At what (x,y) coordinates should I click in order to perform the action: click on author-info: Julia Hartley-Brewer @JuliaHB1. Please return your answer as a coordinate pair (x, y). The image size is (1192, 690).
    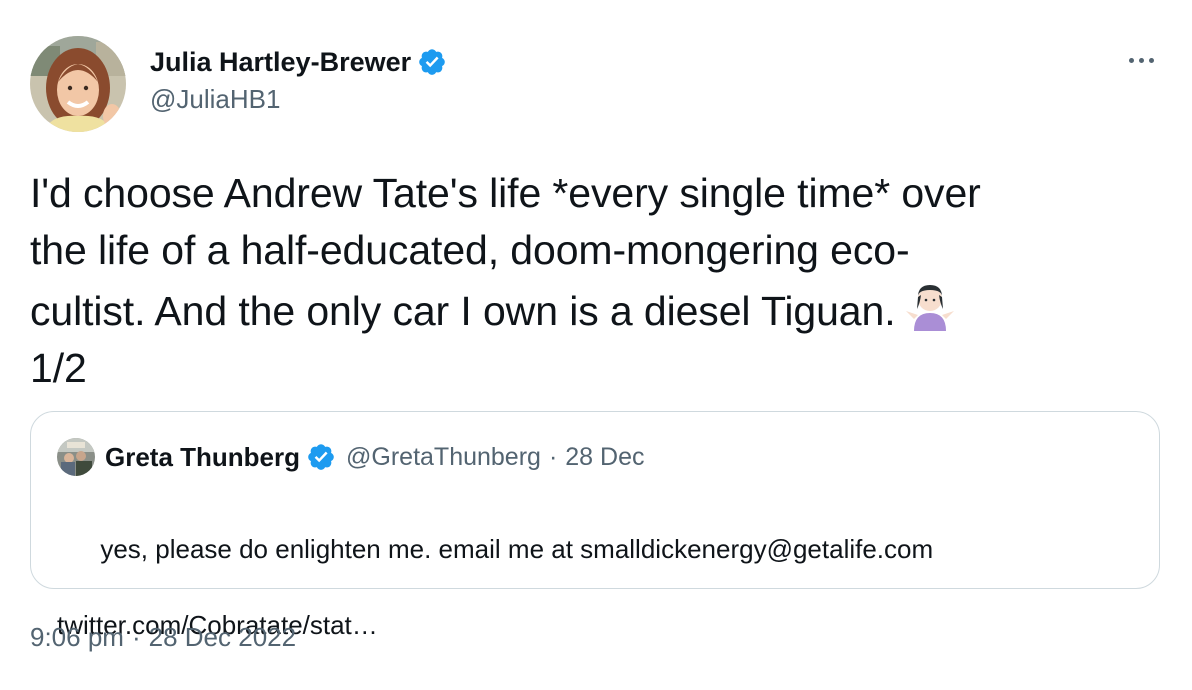
    Looking at the image, I should click on (298, 79).